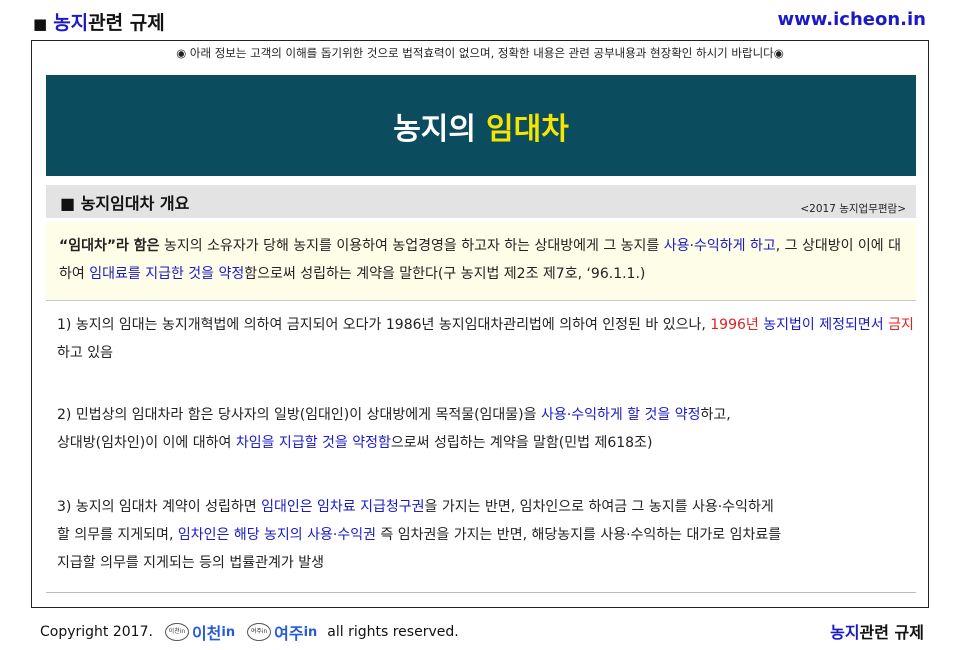 The width and height of the screenshot is (960, 650). I want to click on item-highlight: 임대인은 임차료 지급청구권, so click(343, 507).